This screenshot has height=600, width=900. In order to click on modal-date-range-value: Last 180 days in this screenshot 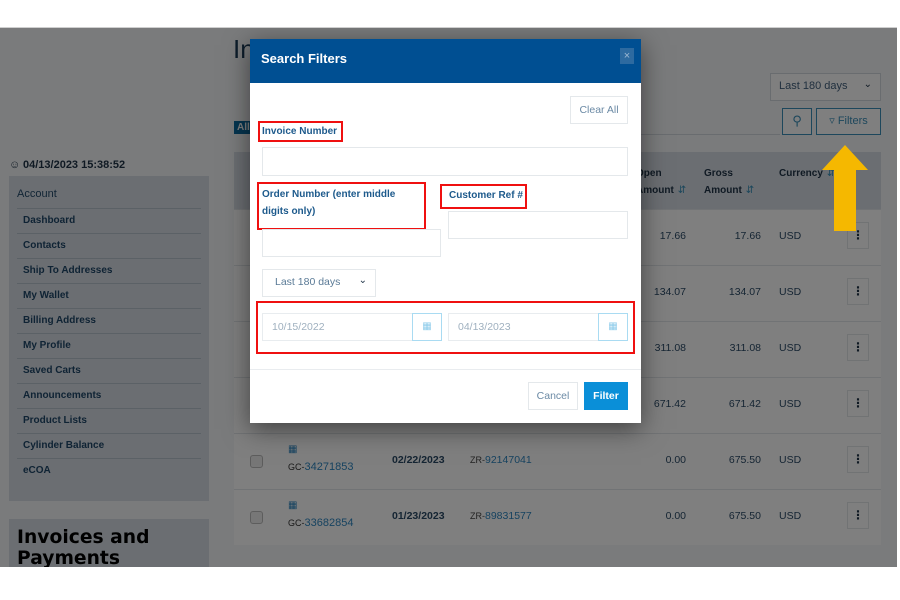, I will do `click(308, 282)`.